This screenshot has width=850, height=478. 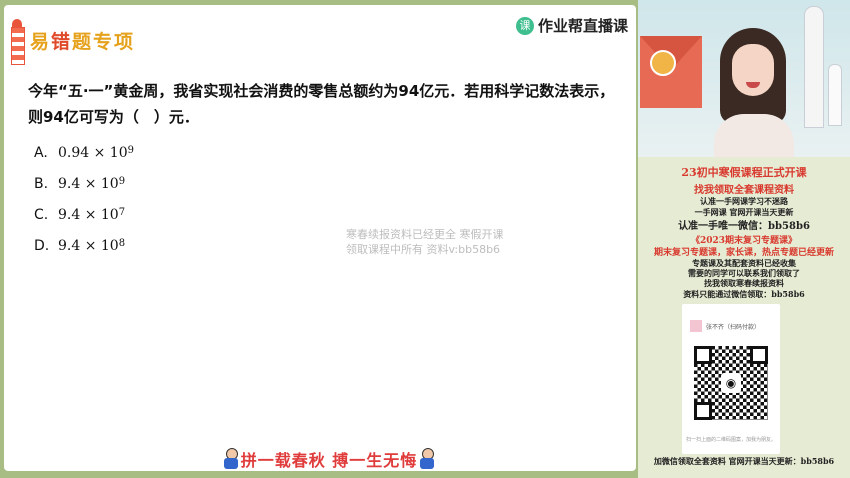 What do you see at coordinates (80, 215) in the screenshot?
I see `option-c: C. 9.4 × 10 7` at bounding box center [80, 215].